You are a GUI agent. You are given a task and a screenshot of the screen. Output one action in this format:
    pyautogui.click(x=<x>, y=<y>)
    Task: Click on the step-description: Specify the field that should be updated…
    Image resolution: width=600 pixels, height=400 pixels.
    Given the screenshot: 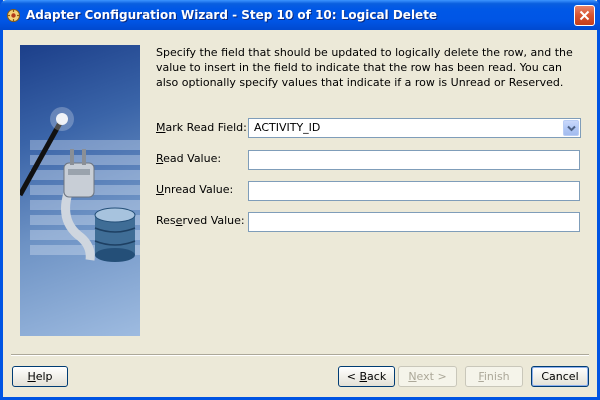 What is the action you would take?
    pyautogui.click(x=364, y=67)
    